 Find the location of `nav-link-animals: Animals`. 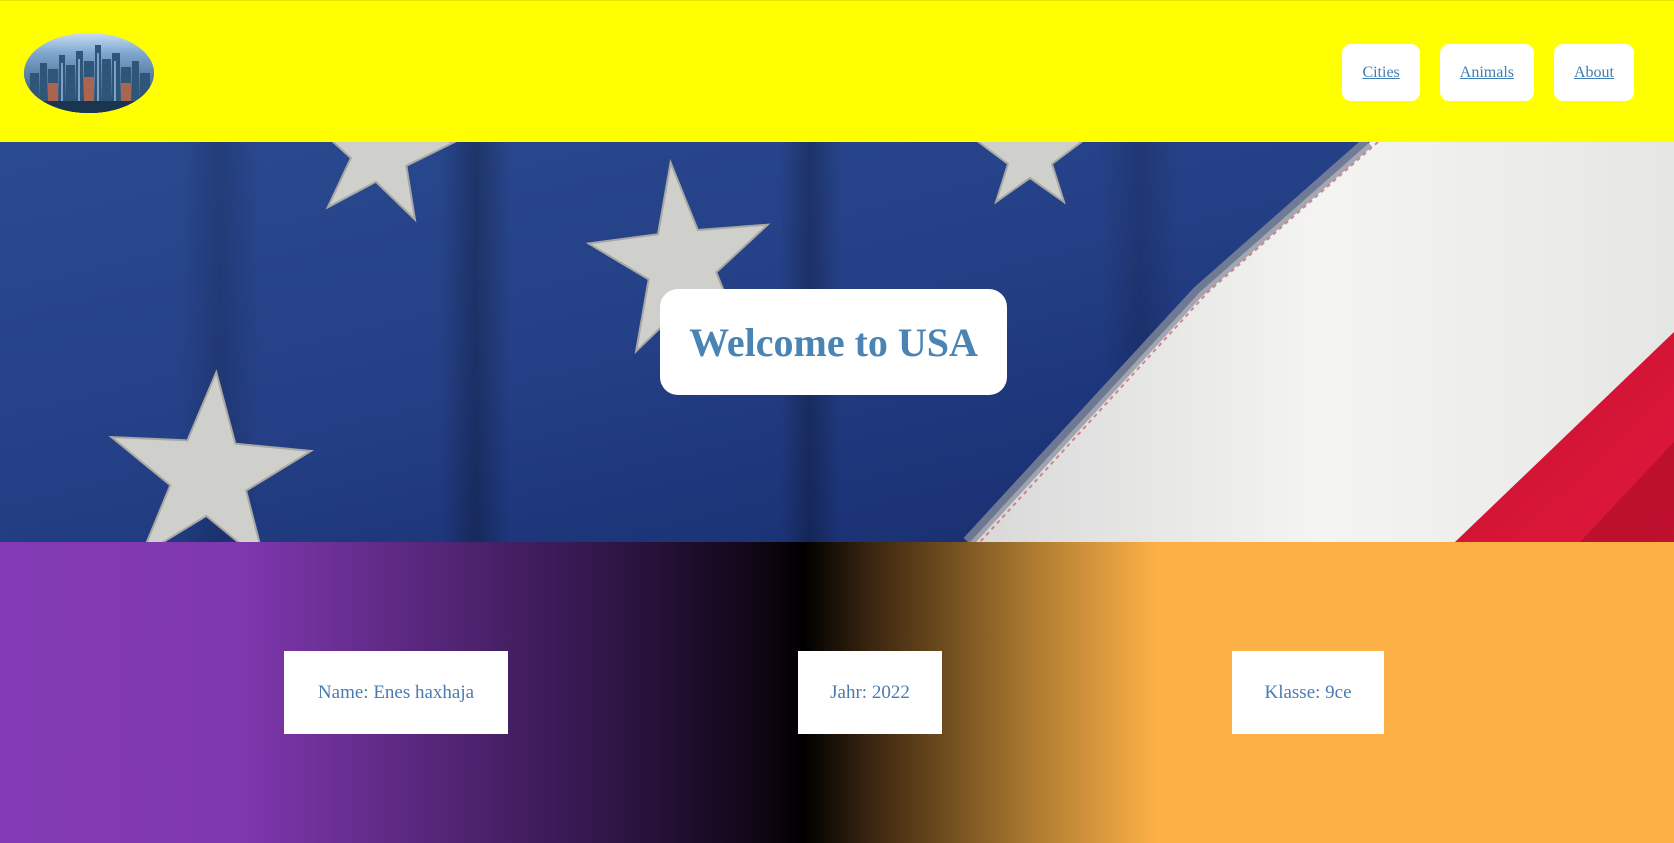

nav-link-animals: Animals is located at coordinates (1486, 72).